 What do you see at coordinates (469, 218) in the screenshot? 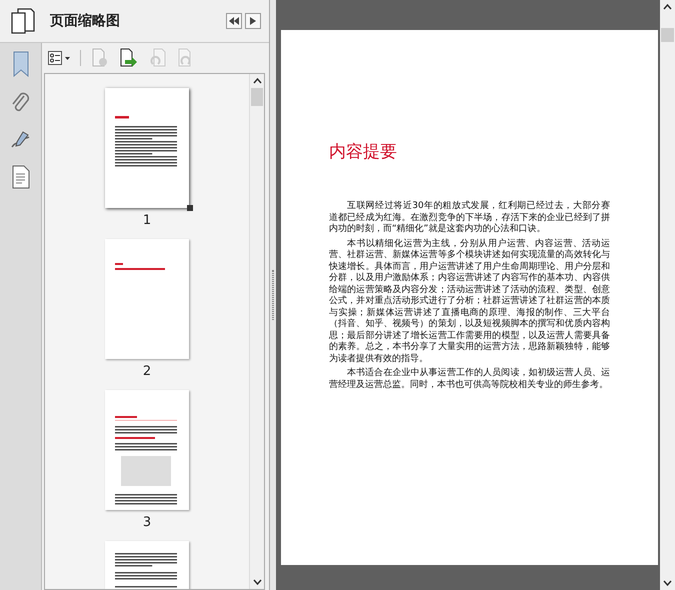
I see `body-paragraph: 互联网经过将近30年的粗放式发展，红利期已经过去，大部分赛道都已经成为红海。在激烈竞争的下半场，存活下来的企业已经到了拼内功的时刻，而“精细化”就是这套内功的心法和口诀。` at bounding box center [469, 218].